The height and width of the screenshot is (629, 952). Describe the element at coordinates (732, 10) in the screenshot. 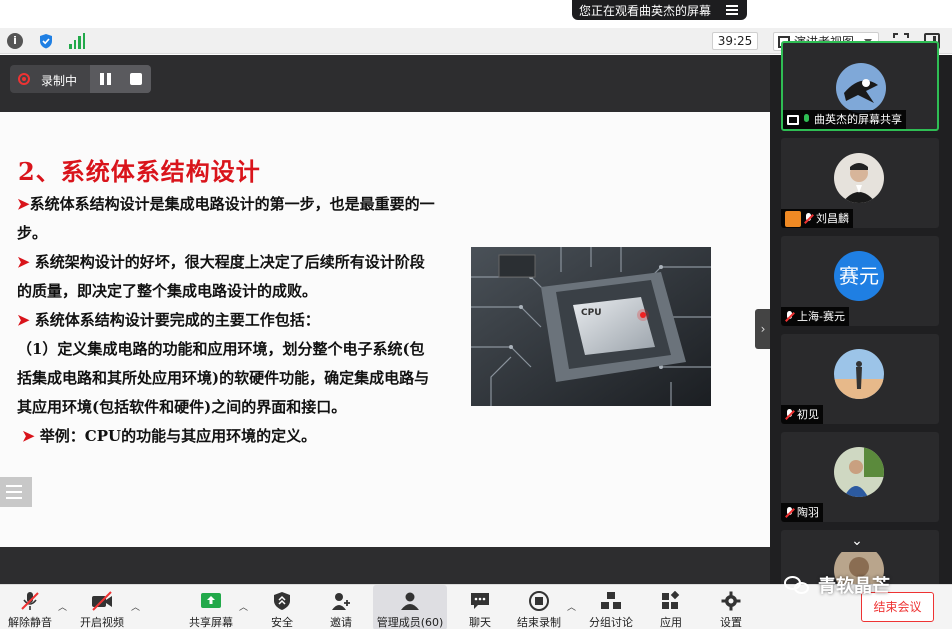

I see `menu-icon` at that location.